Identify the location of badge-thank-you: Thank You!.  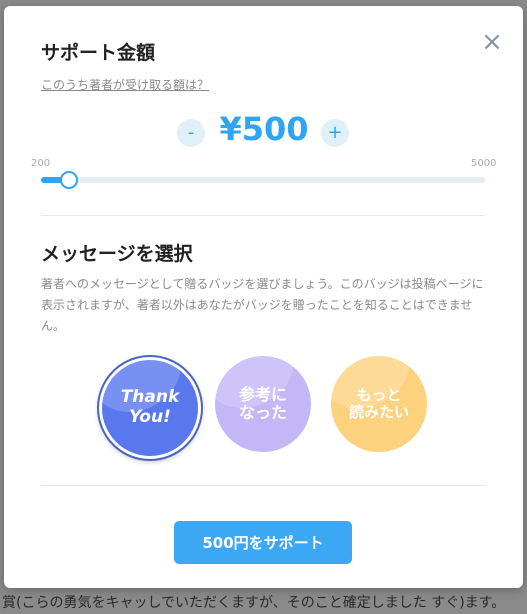
(150, 408).